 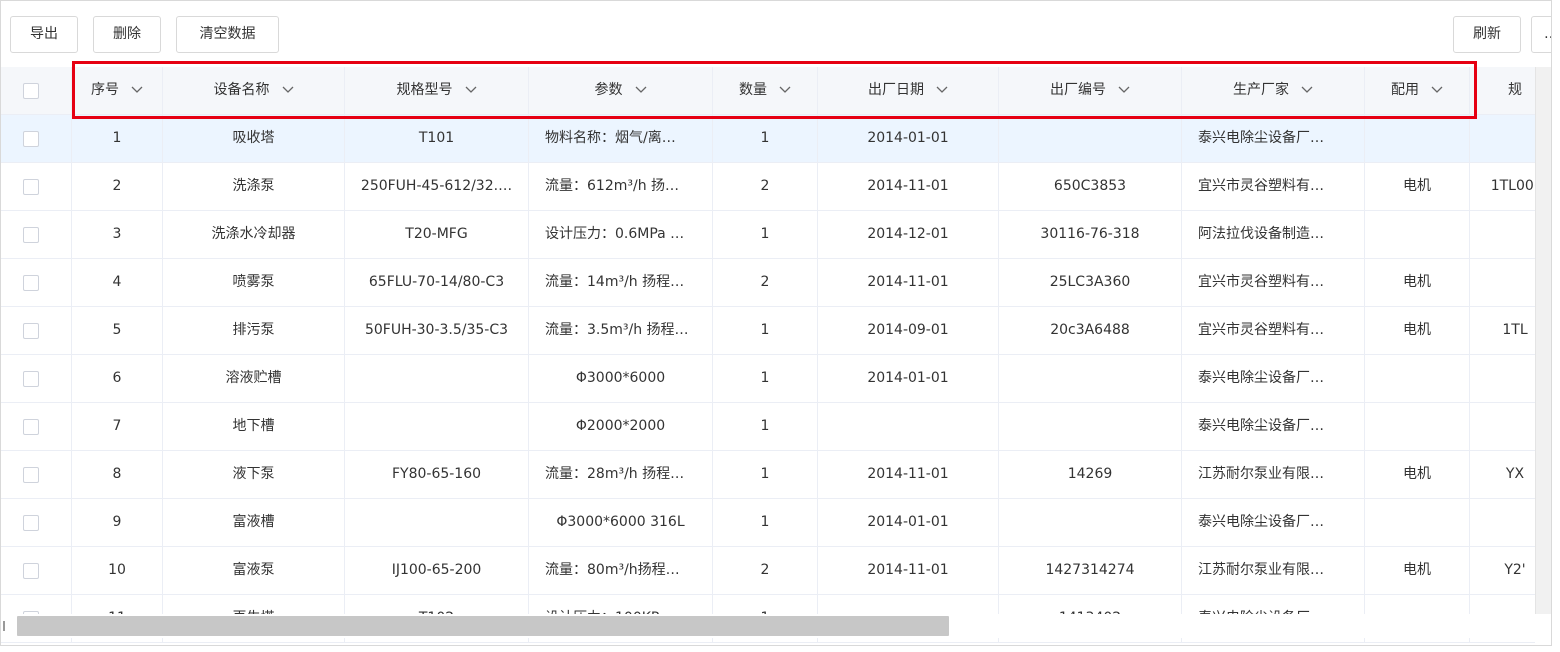 I want to click on table-cell: 4, so click(x=117, y=282).